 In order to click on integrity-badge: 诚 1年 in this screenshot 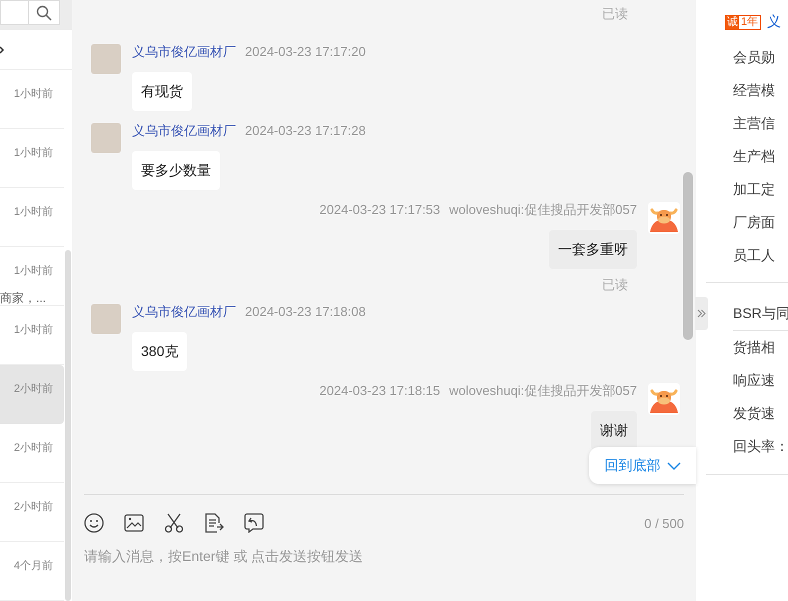, I will do `click(743, 22)`.